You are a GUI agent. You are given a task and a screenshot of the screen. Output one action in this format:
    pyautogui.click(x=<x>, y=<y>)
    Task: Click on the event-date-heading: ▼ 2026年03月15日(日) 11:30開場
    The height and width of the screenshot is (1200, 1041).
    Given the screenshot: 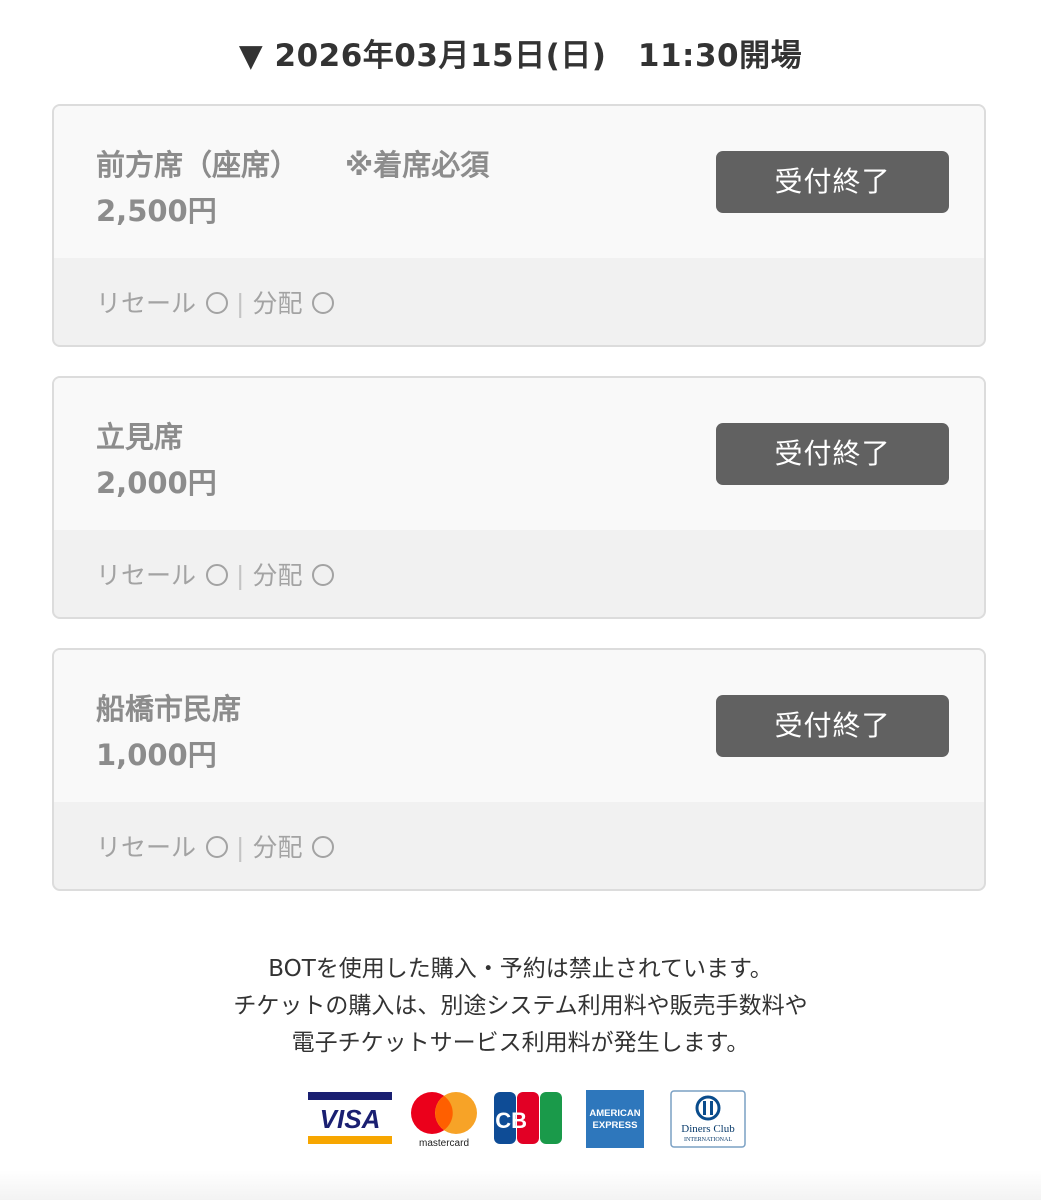 What is the action you would take?
    pyautogui.click(x=520, y=56)
    